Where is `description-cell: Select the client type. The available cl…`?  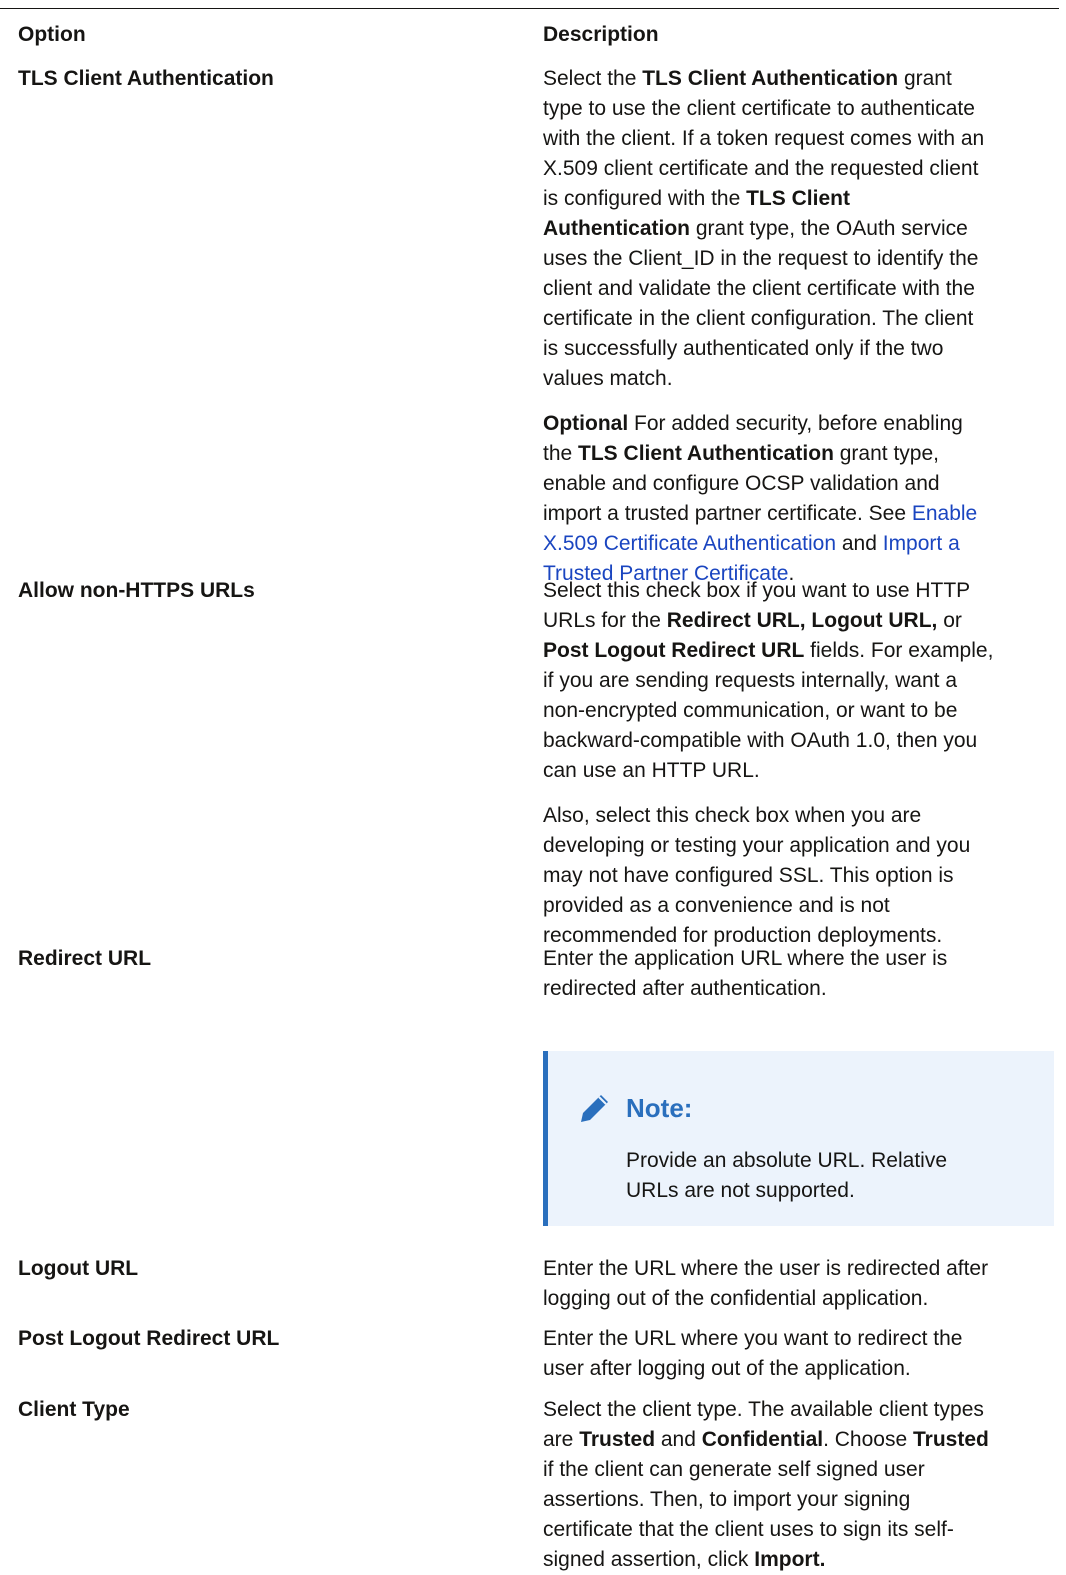 description-cell: Select the client type. The available cl… is located at coordinates (804, 1485).